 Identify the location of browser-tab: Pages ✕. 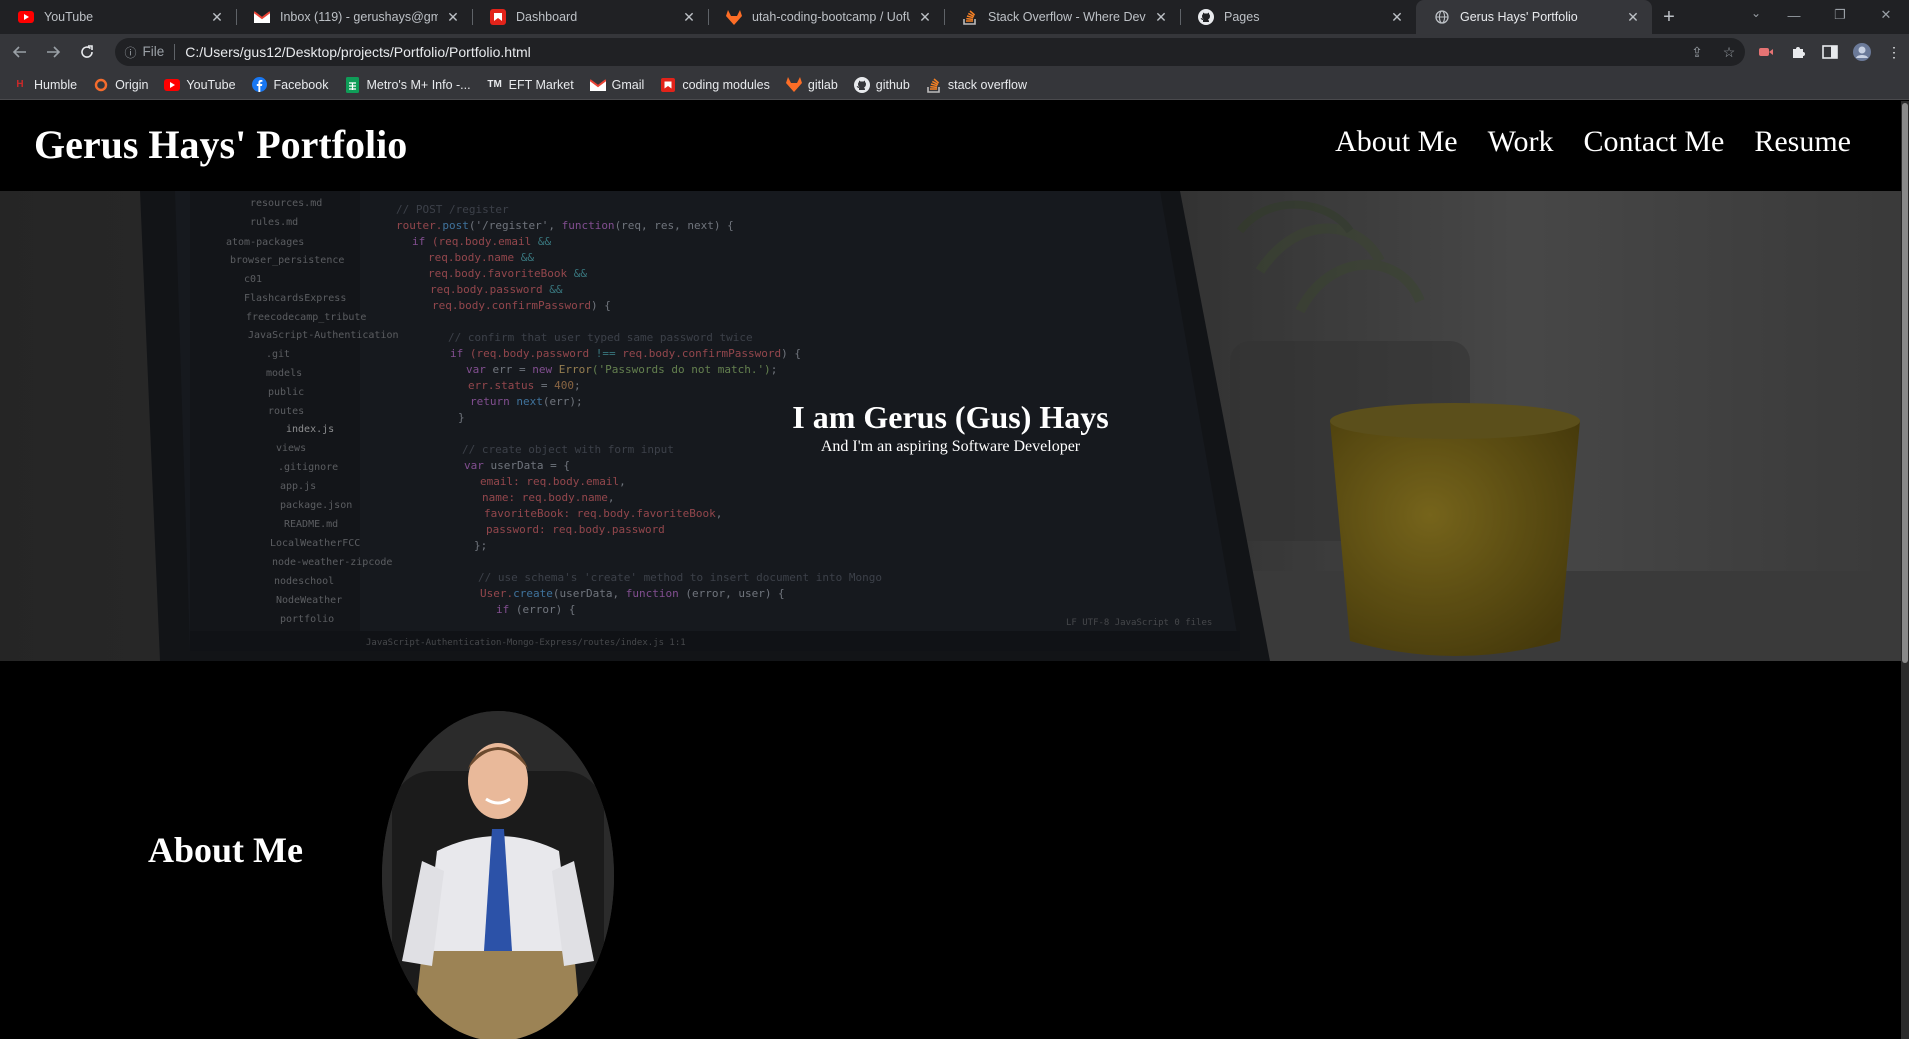
(1298, 17).